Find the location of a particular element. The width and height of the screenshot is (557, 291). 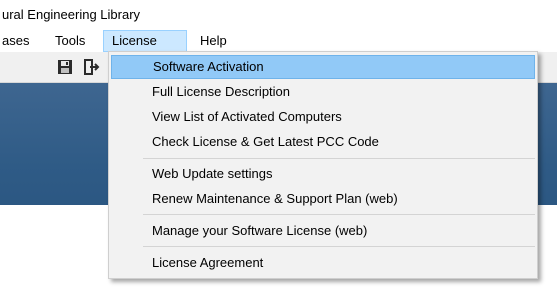

window-title: ural Engineering Library is located at coordinates (71, 14).